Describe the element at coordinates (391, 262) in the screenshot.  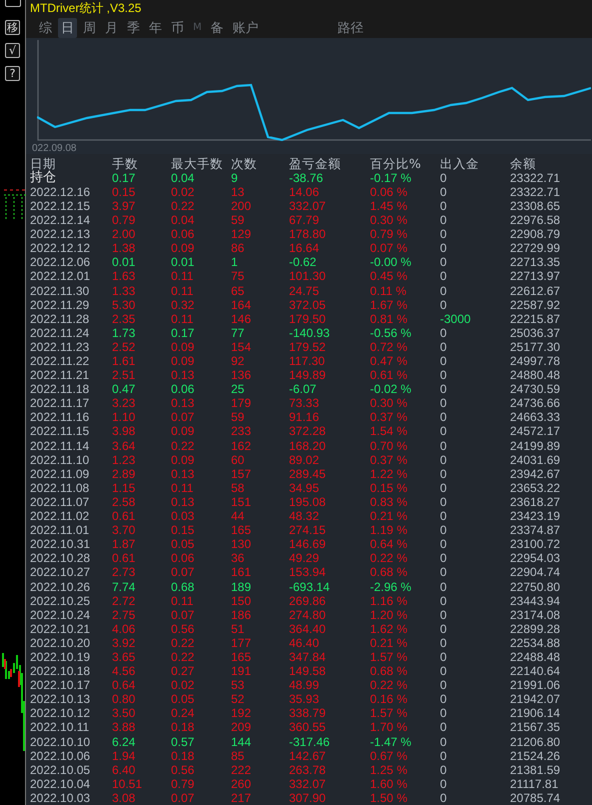
I see `table-cell-text: -0.00 %` at that location.